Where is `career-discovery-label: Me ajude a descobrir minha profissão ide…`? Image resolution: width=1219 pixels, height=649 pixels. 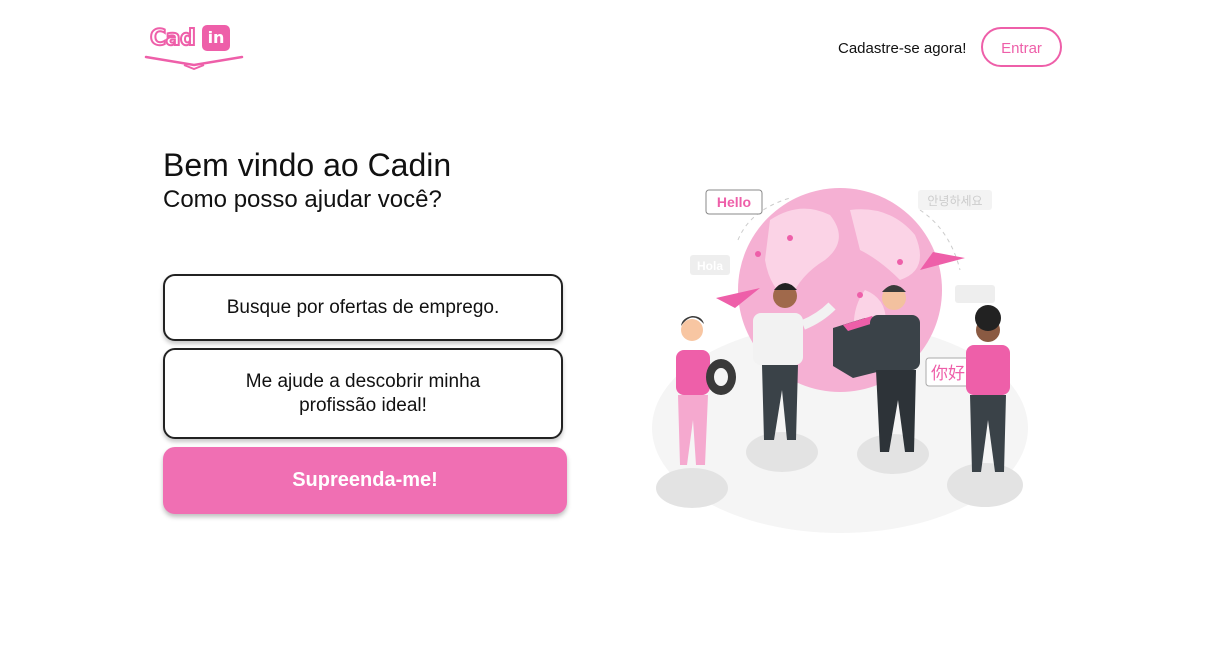 career-discovery-label: Me ajude a descobrir minha profissão ide… is located at coordinates (363, 393).